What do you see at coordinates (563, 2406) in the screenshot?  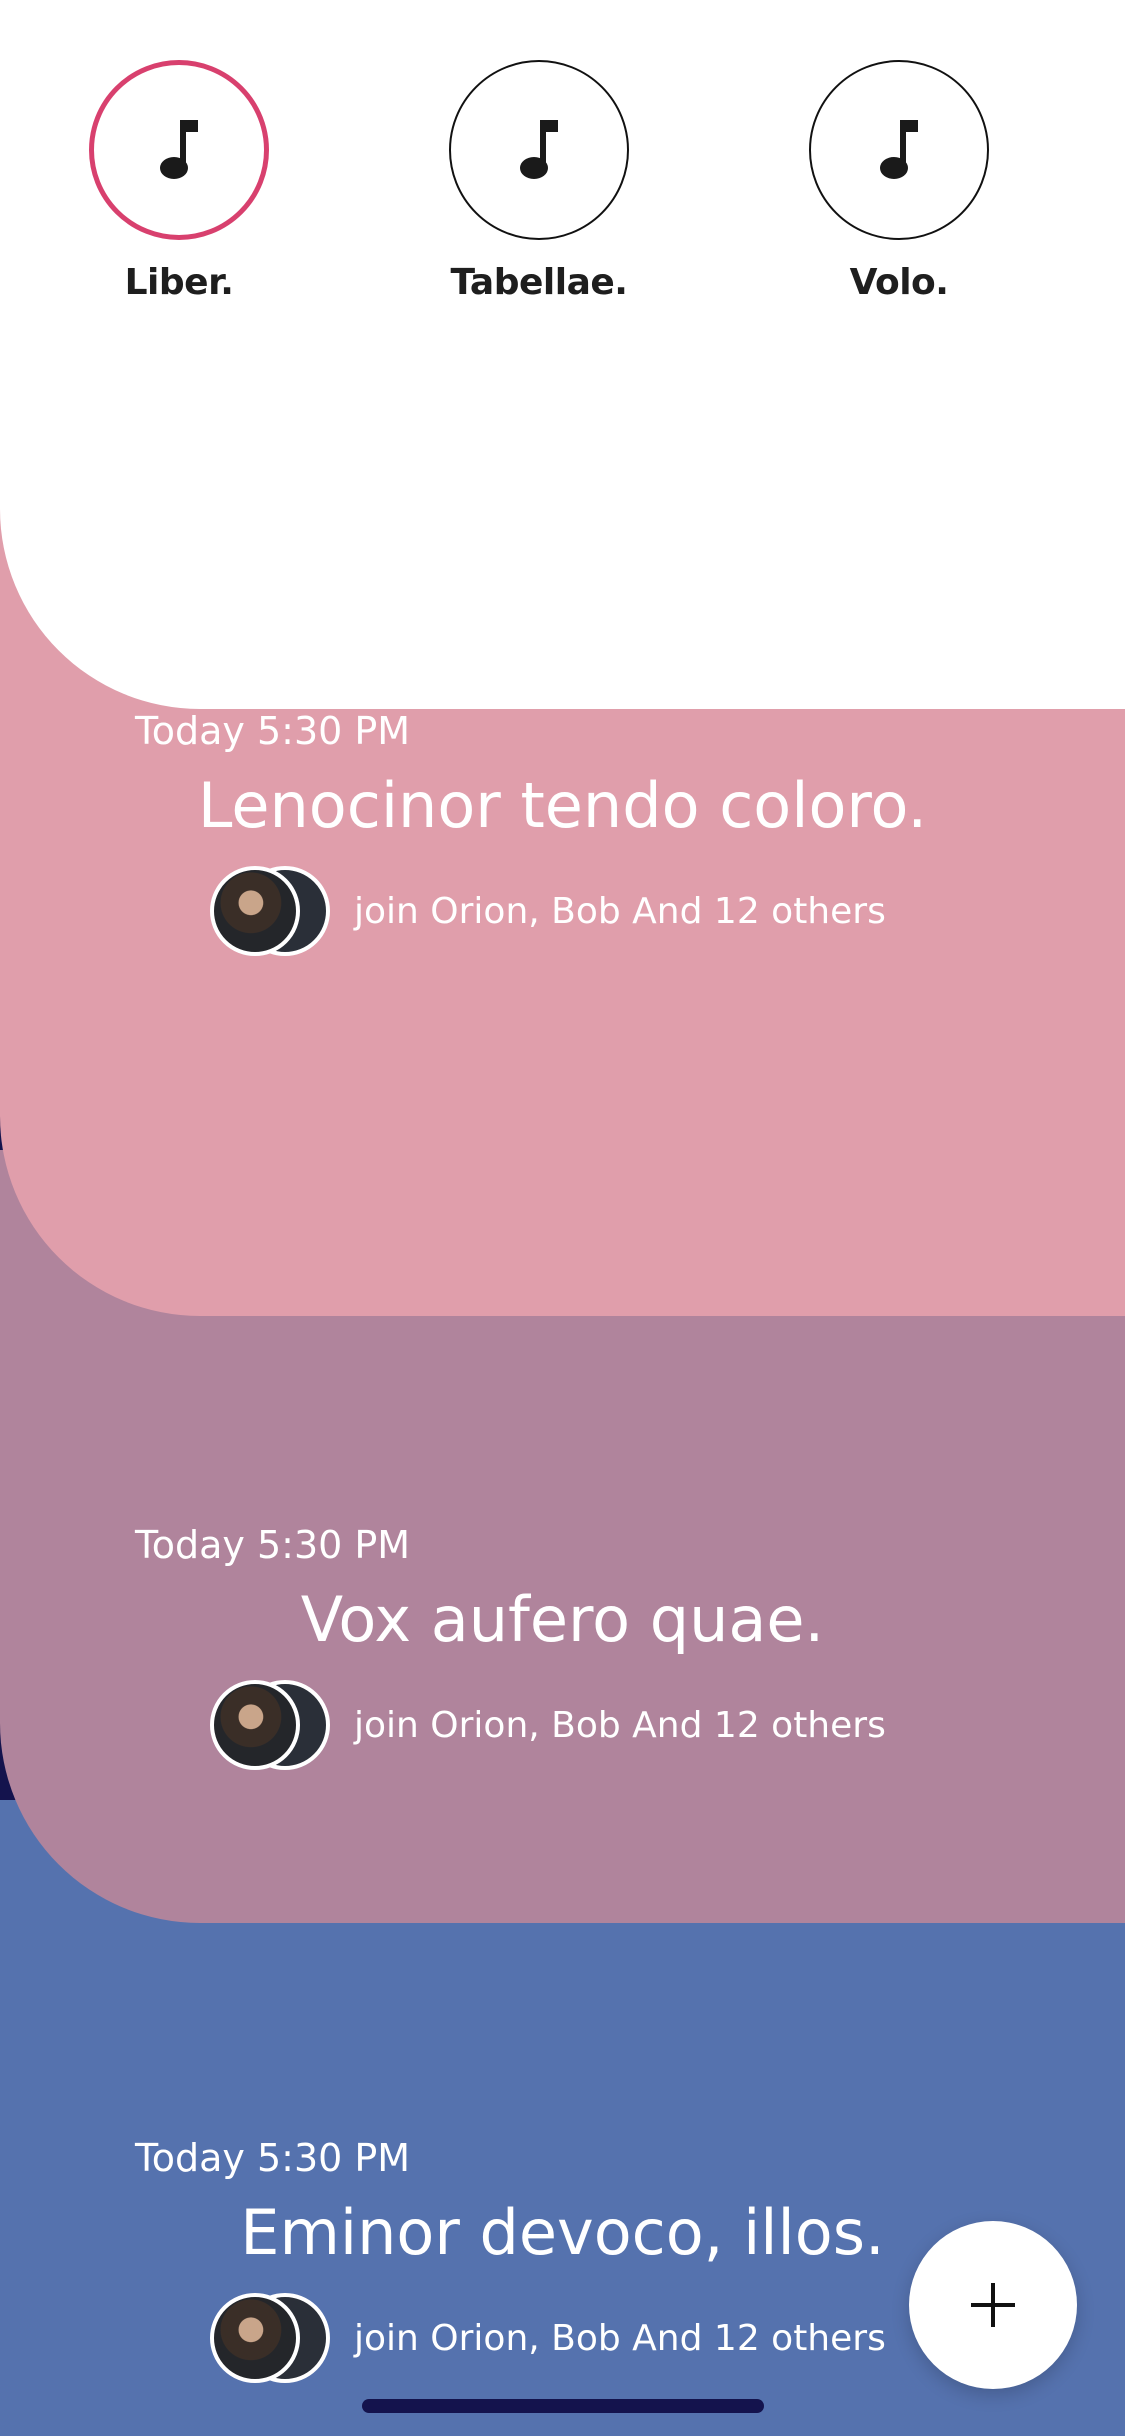 I see `home-indicator` at bounding box center [563, 2406].